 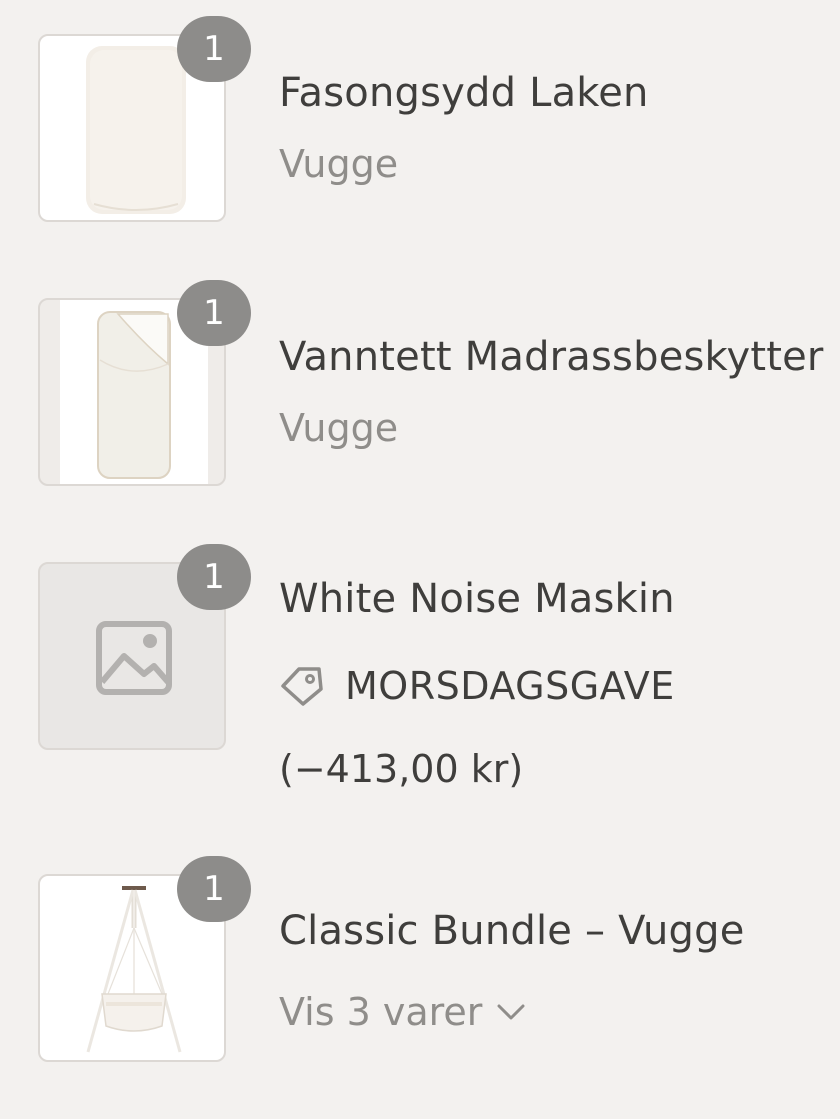 I want to click on show-items-toggle: Vis 3 varer, so click(x=402, y=1012).